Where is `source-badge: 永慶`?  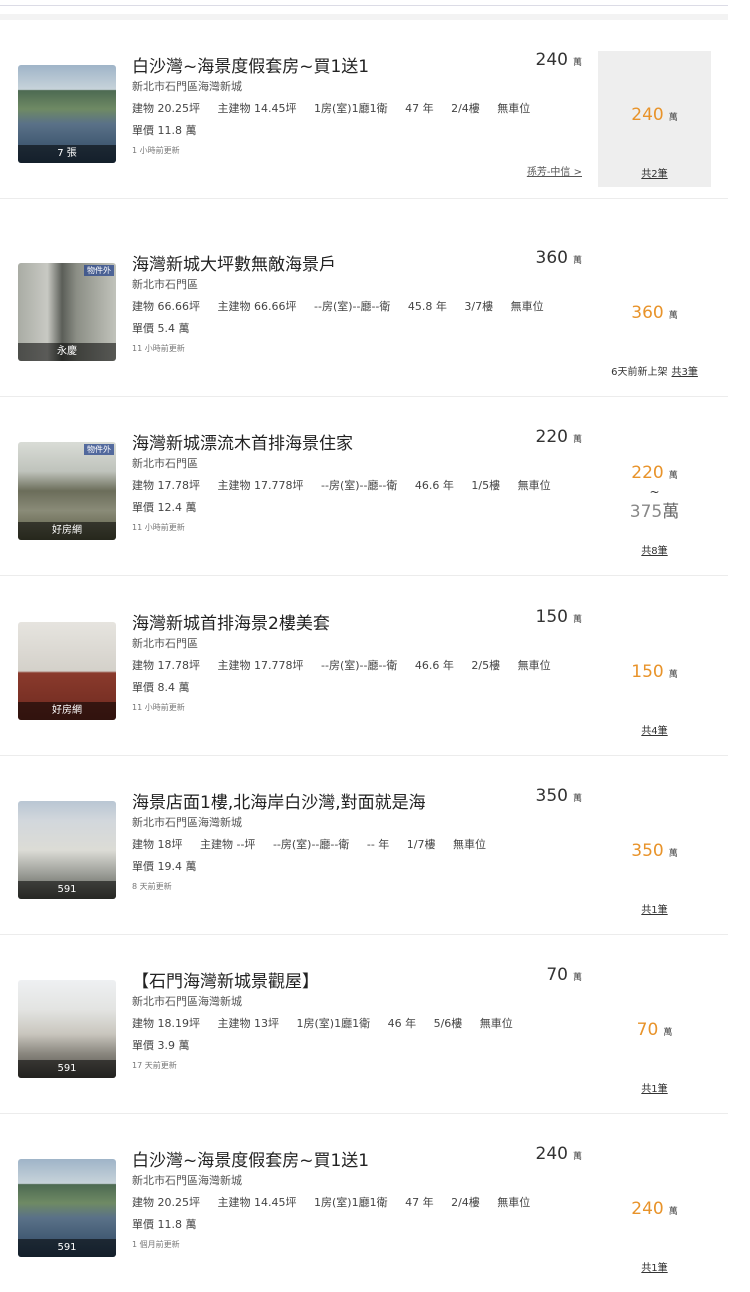 source-badge: 永慶 is located at coordinates (67, 352).